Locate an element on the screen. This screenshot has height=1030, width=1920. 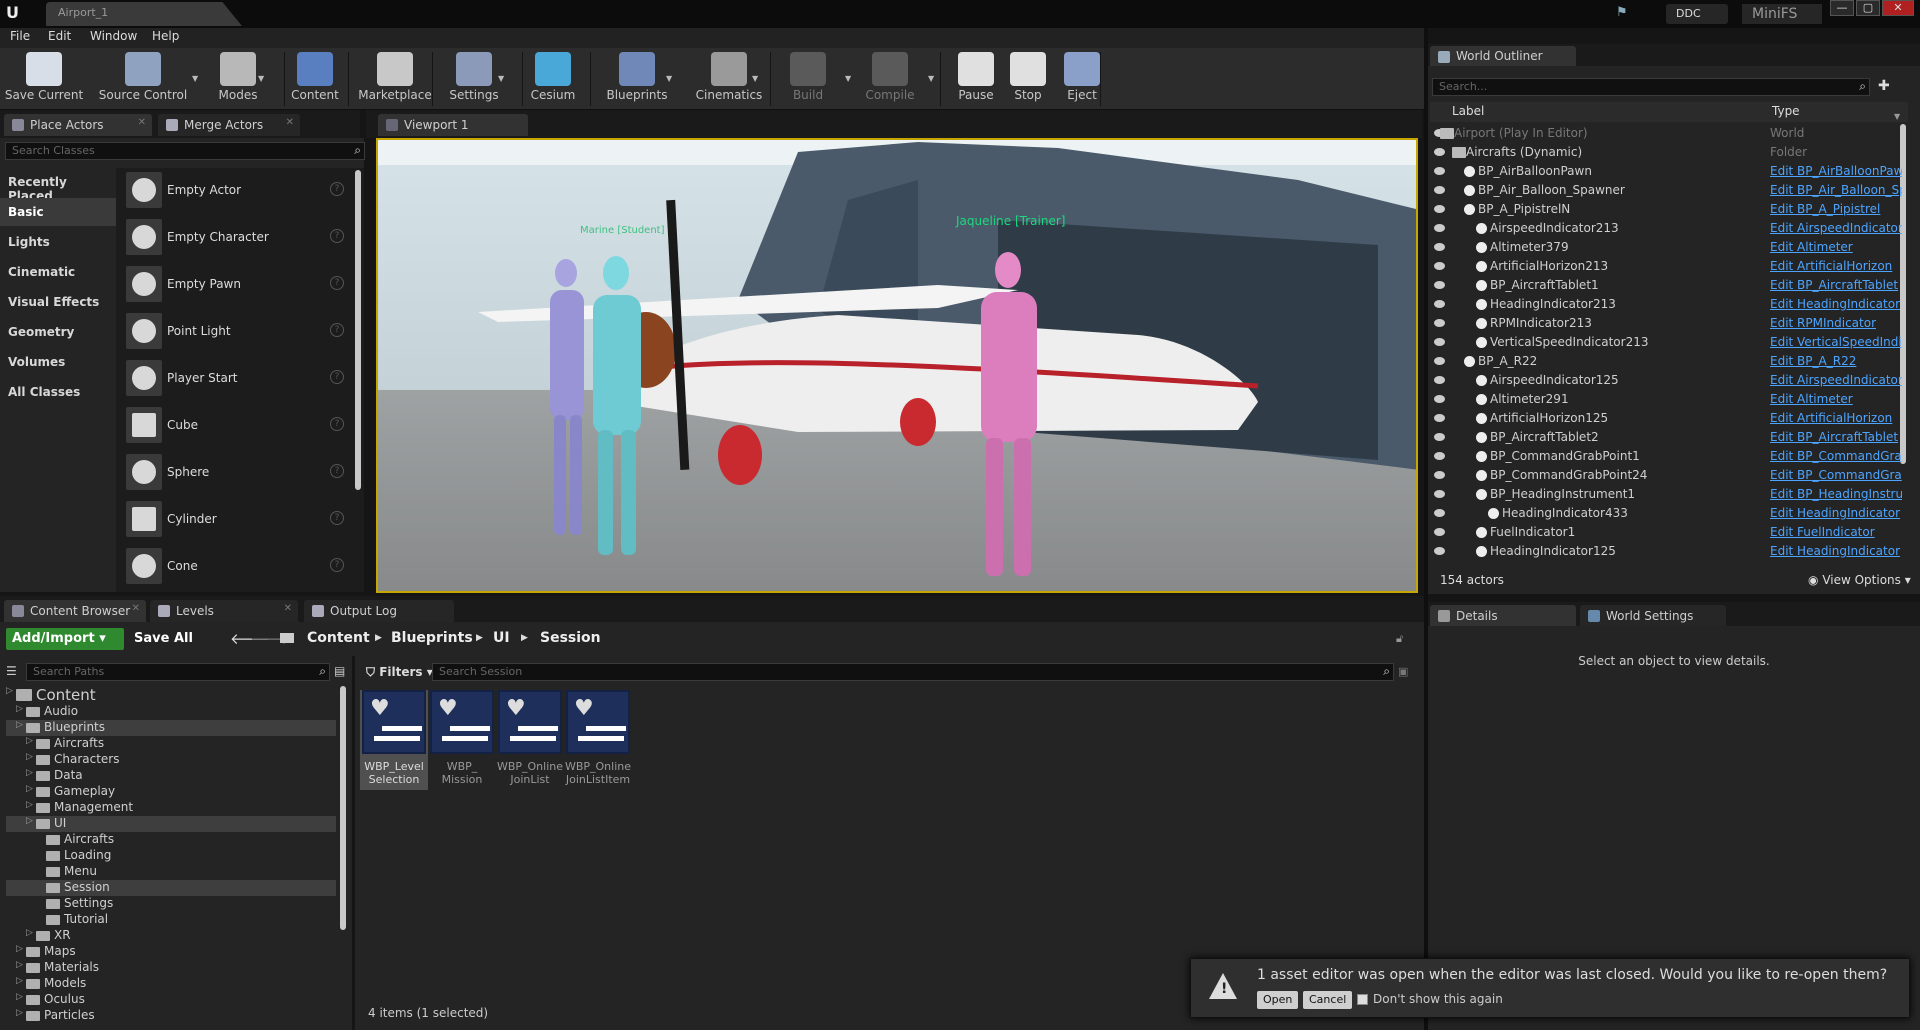
add-import-button: Add/Import ▾ is located at coordinates (65, 639).